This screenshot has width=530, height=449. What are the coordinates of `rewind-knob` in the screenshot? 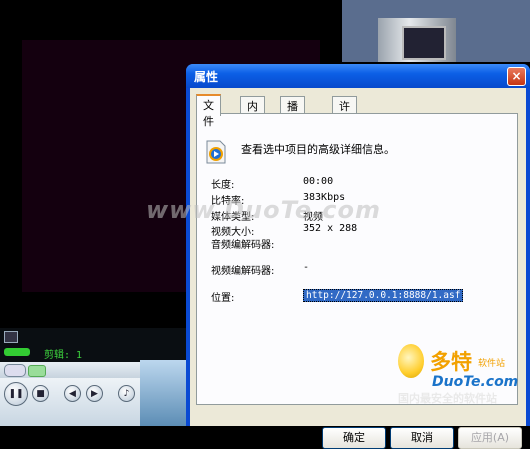 It's located at (15, 370).